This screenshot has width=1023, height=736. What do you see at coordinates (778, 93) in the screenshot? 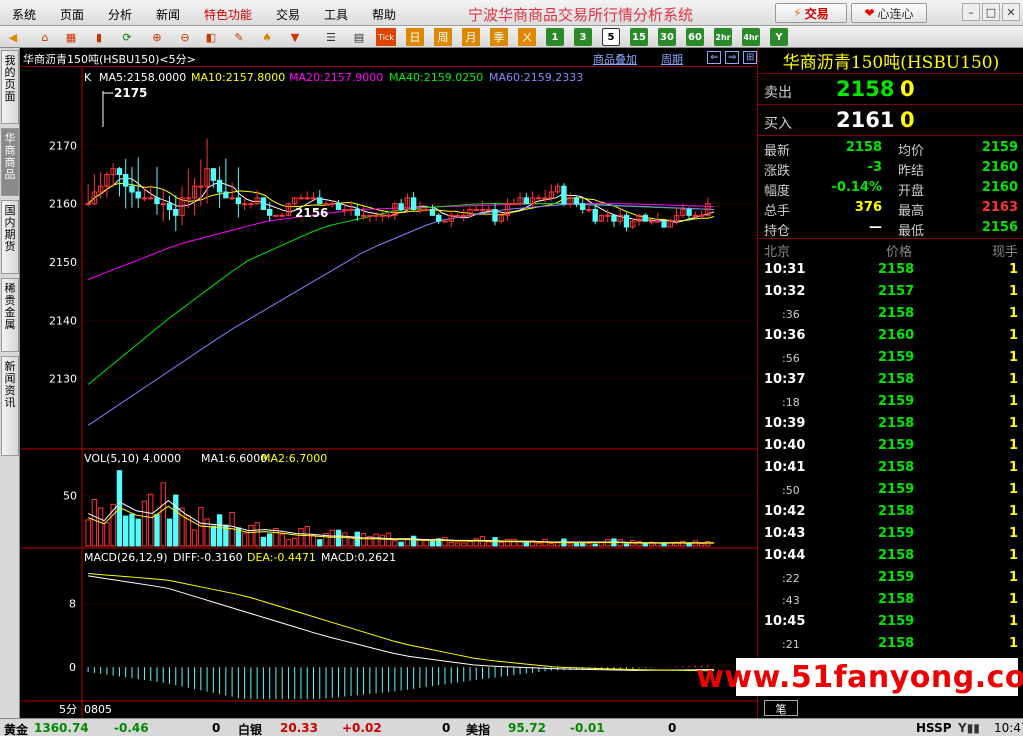
I see `sell-label: 卖出` at bounding box center [778, 93].